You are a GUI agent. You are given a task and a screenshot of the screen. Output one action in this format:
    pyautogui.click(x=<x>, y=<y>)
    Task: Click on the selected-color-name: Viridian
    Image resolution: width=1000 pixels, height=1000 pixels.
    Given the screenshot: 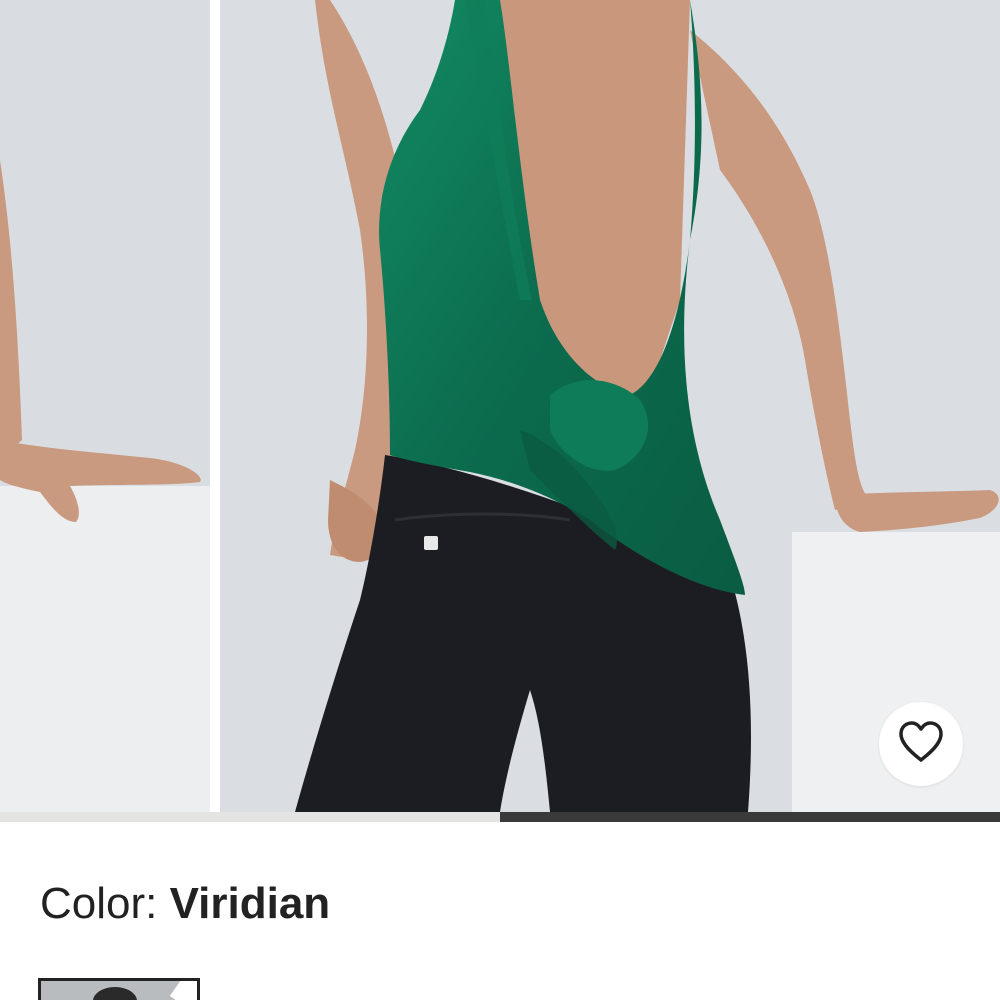 What is the action you would take?
    pyautogui.click(x=250, y=903)
    